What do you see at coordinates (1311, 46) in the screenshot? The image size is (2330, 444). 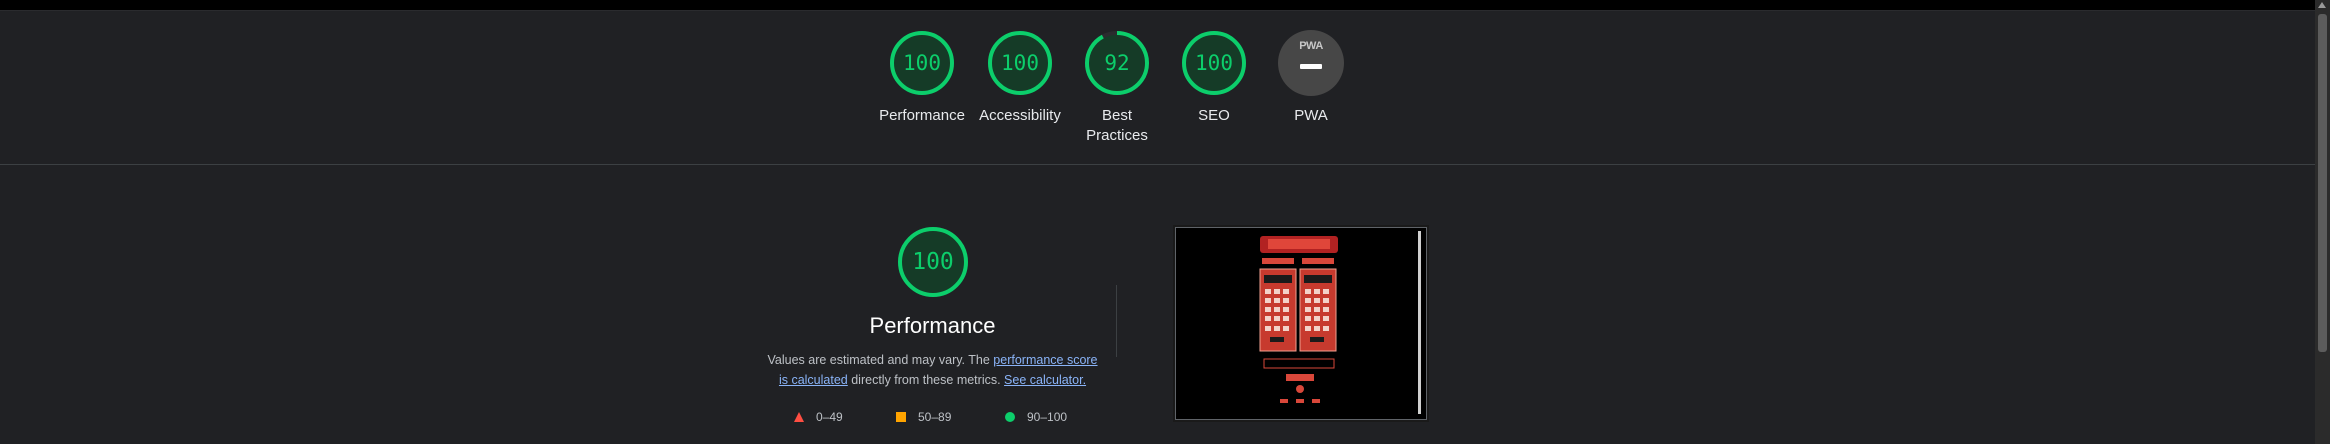 I see `pwa-badge-text: PWA` at bounding box center [1311, 46].